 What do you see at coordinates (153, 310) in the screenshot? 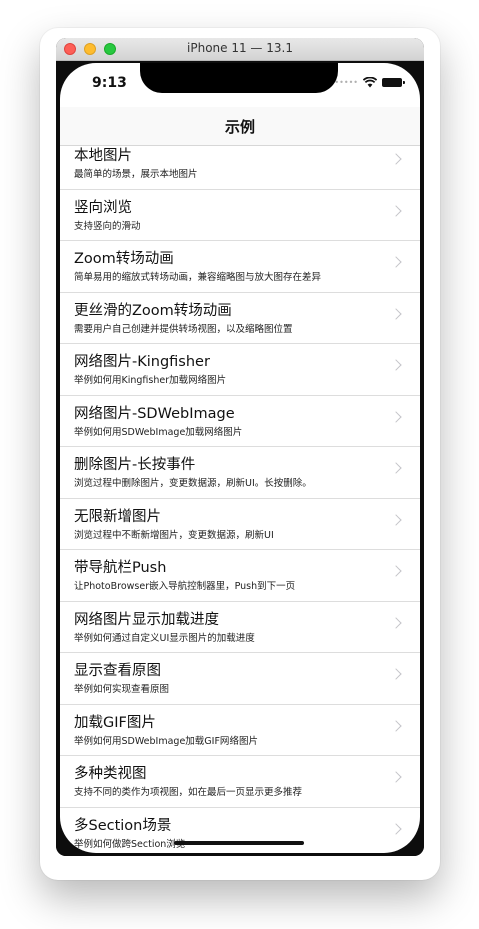
I see `row-title: 更丝滑的Zoom转场动画` at bounding box center [153, 310].